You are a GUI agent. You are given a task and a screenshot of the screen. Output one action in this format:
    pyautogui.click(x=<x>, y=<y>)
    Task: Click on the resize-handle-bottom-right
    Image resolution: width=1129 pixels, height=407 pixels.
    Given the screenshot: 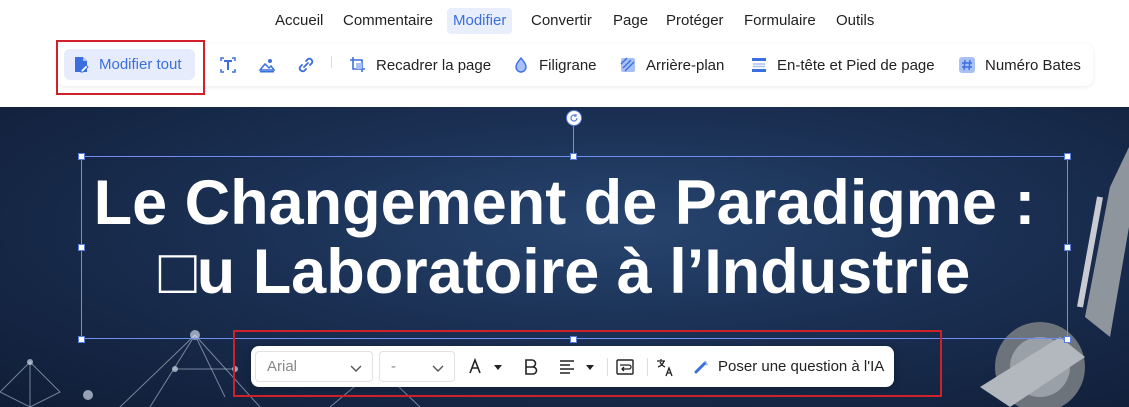 What is the action you would take?
    pyautogui.click(x=1067, y=339)
    